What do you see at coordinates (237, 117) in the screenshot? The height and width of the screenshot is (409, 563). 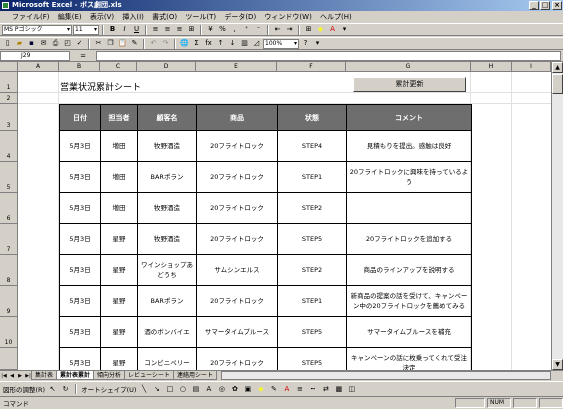 I see `header-product: 商品` at bounding box center [237, 117].